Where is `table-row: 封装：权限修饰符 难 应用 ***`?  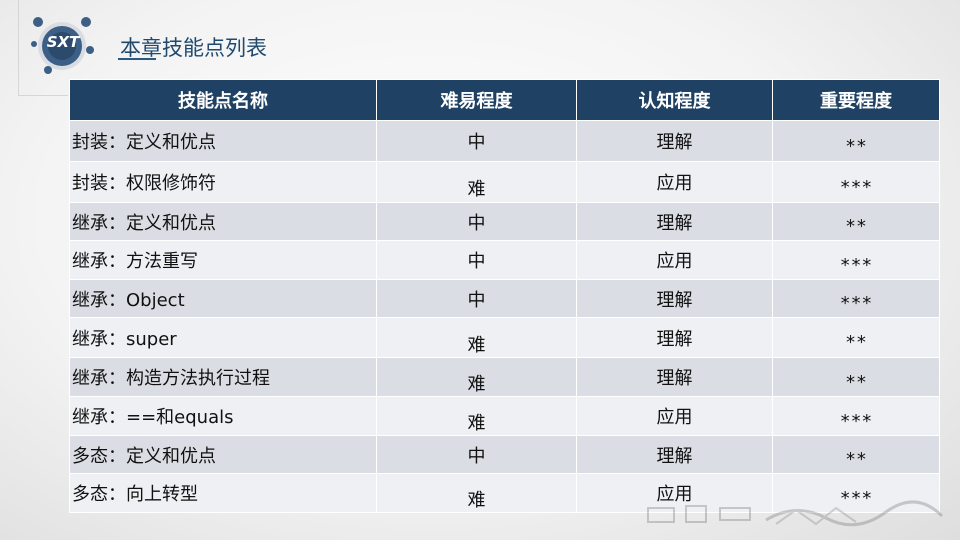
table-row: 封装：权限修饰符 难 应用 *** is located at coordinates (504, 182).